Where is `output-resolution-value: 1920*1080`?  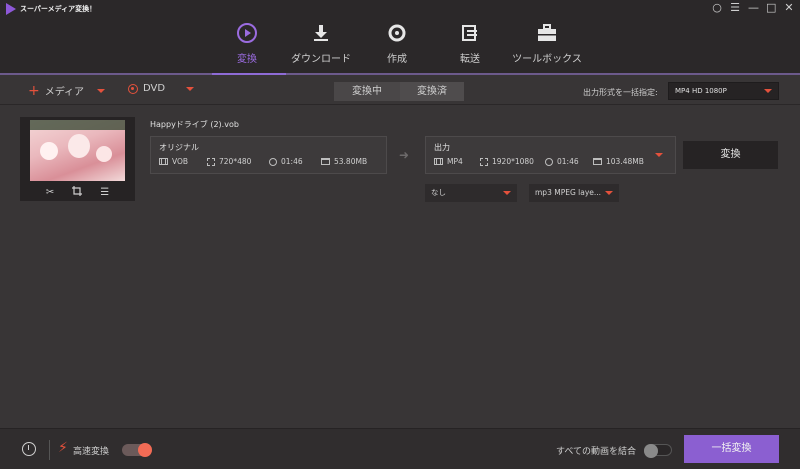
output-resolution-value: 1920*1080 is located at coordinates (513, 161).